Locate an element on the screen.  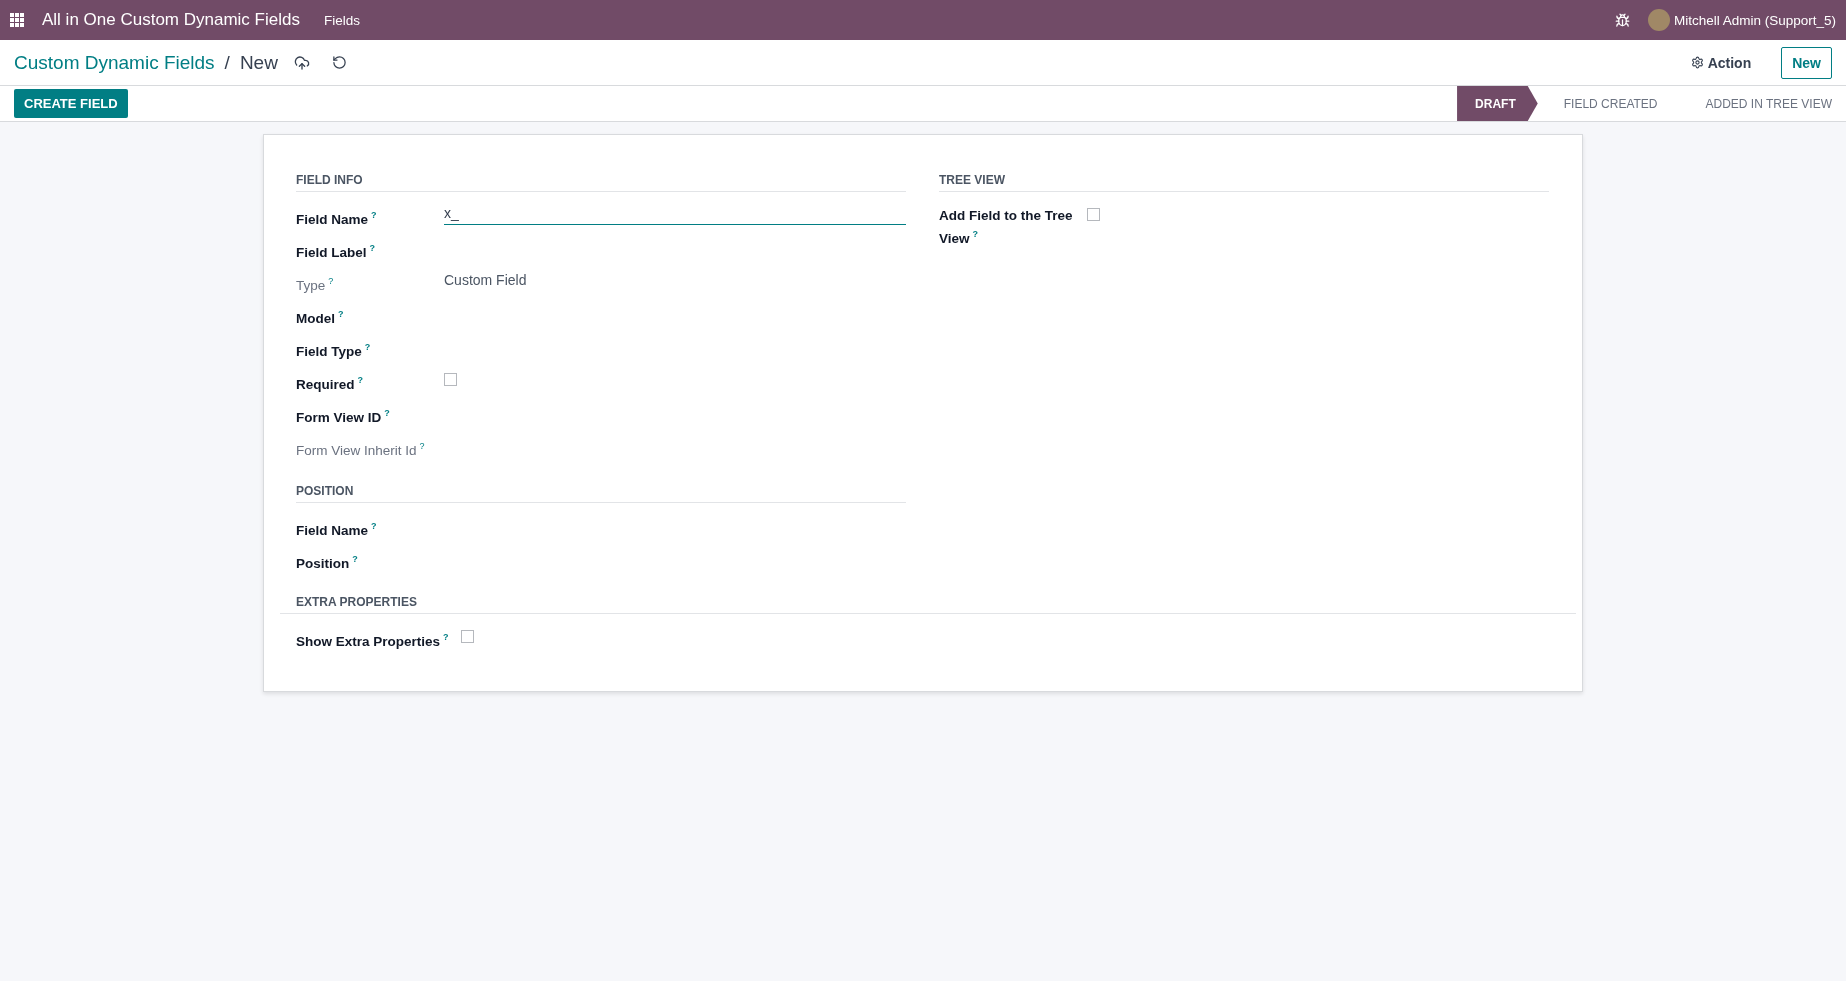
field-value: Custom Field is located at coordinates (486, 279).